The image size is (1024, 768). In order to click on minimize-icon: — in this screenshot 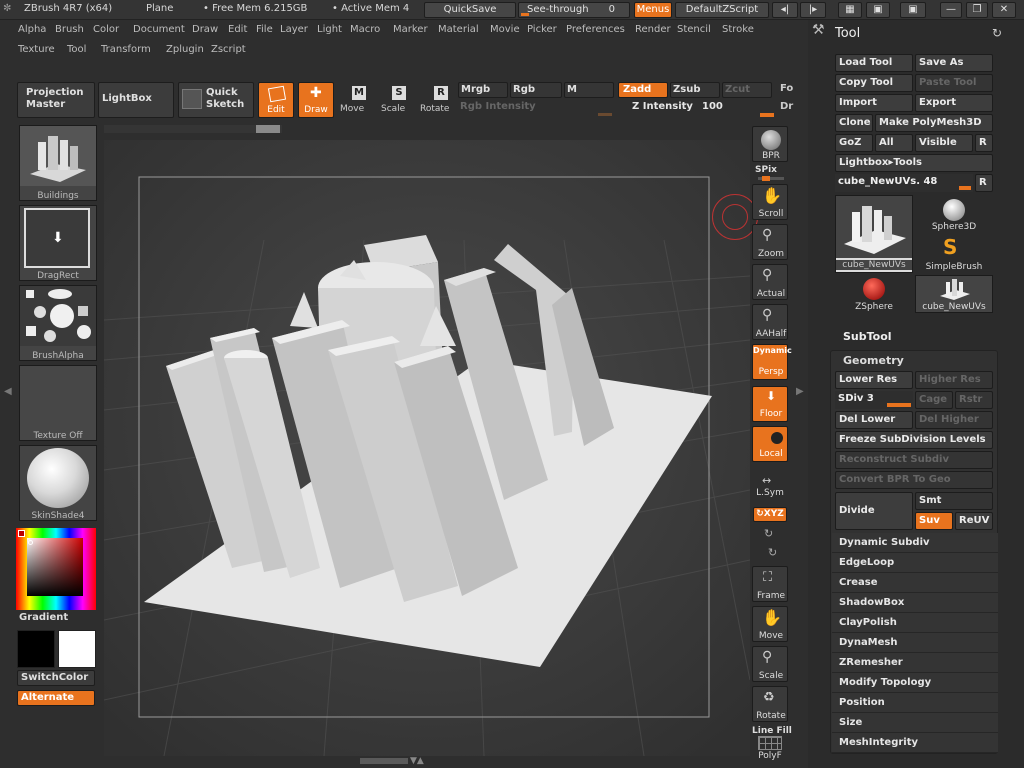, I will do `click(951, 10)`.